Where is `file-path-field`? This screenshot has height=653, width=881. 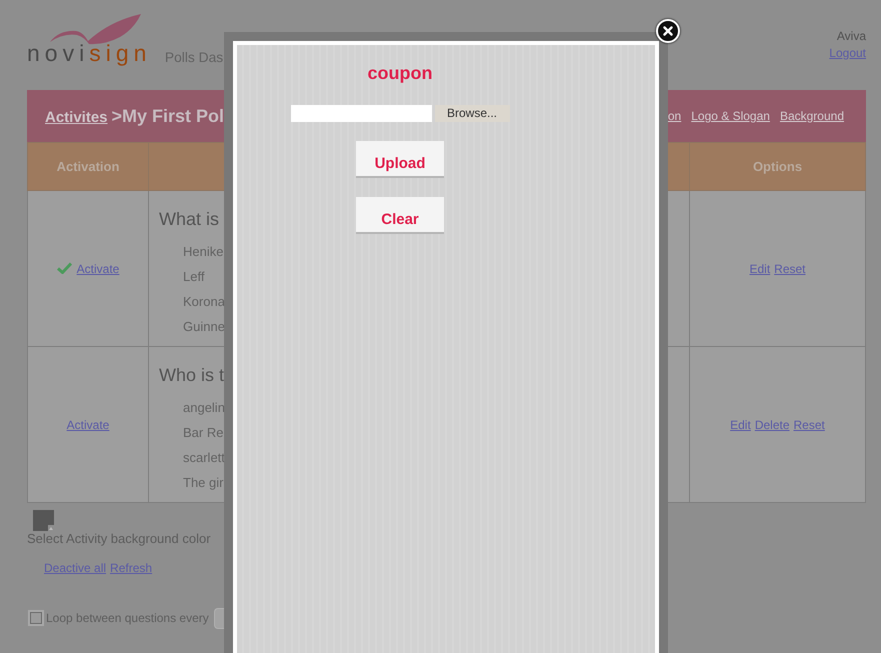
file-path-field is located at coordinates (361, 113).